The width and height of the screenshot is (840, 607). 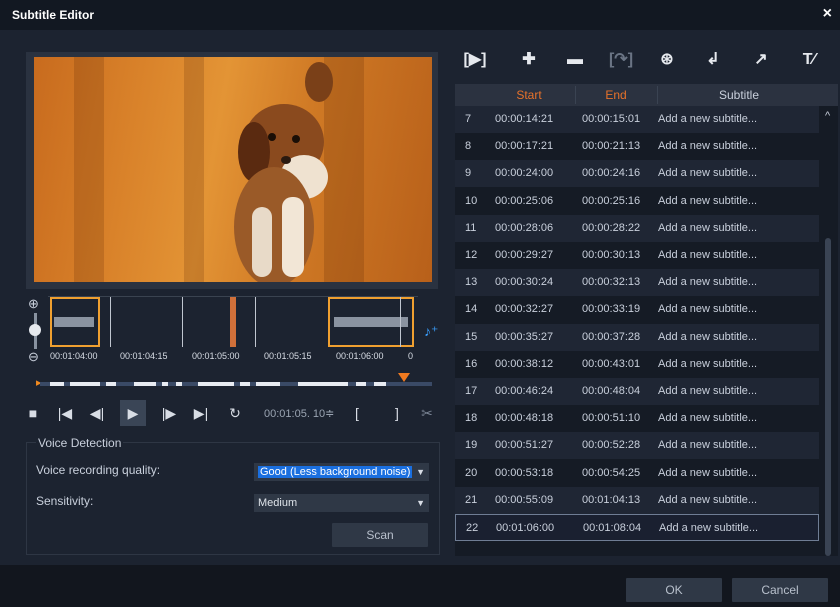 I want to click on close-icon: ×, so click(x=827, y=14).